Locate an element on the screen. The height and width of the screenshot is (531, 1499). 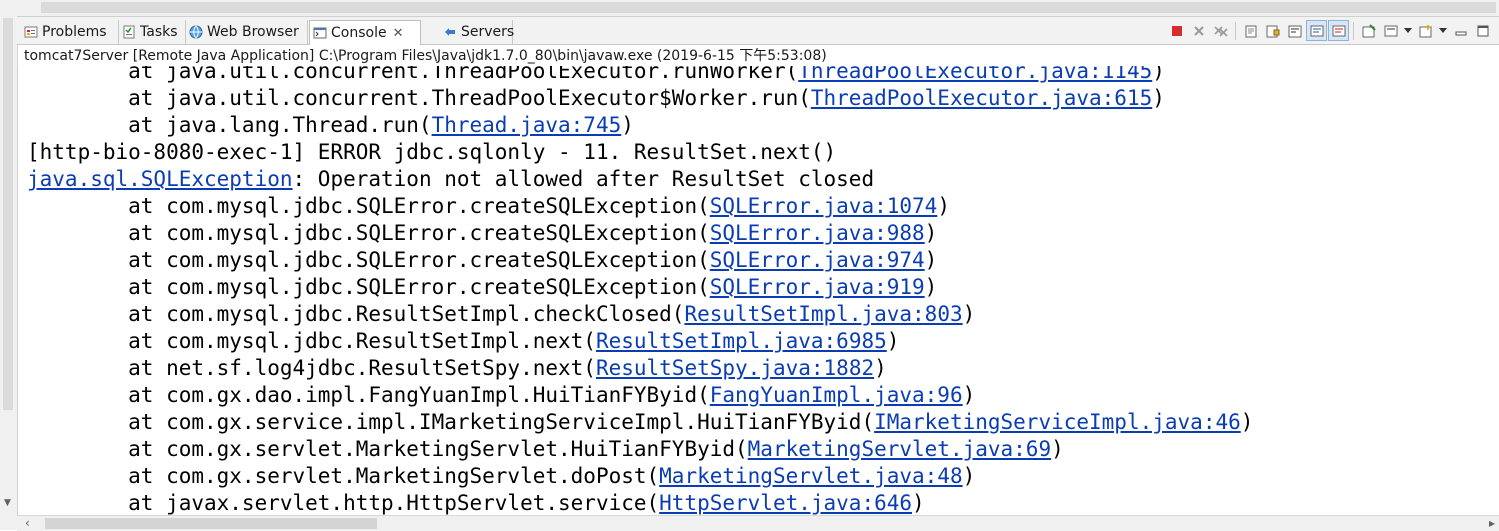
display-console-icon is located at coordinates (1390, 30).